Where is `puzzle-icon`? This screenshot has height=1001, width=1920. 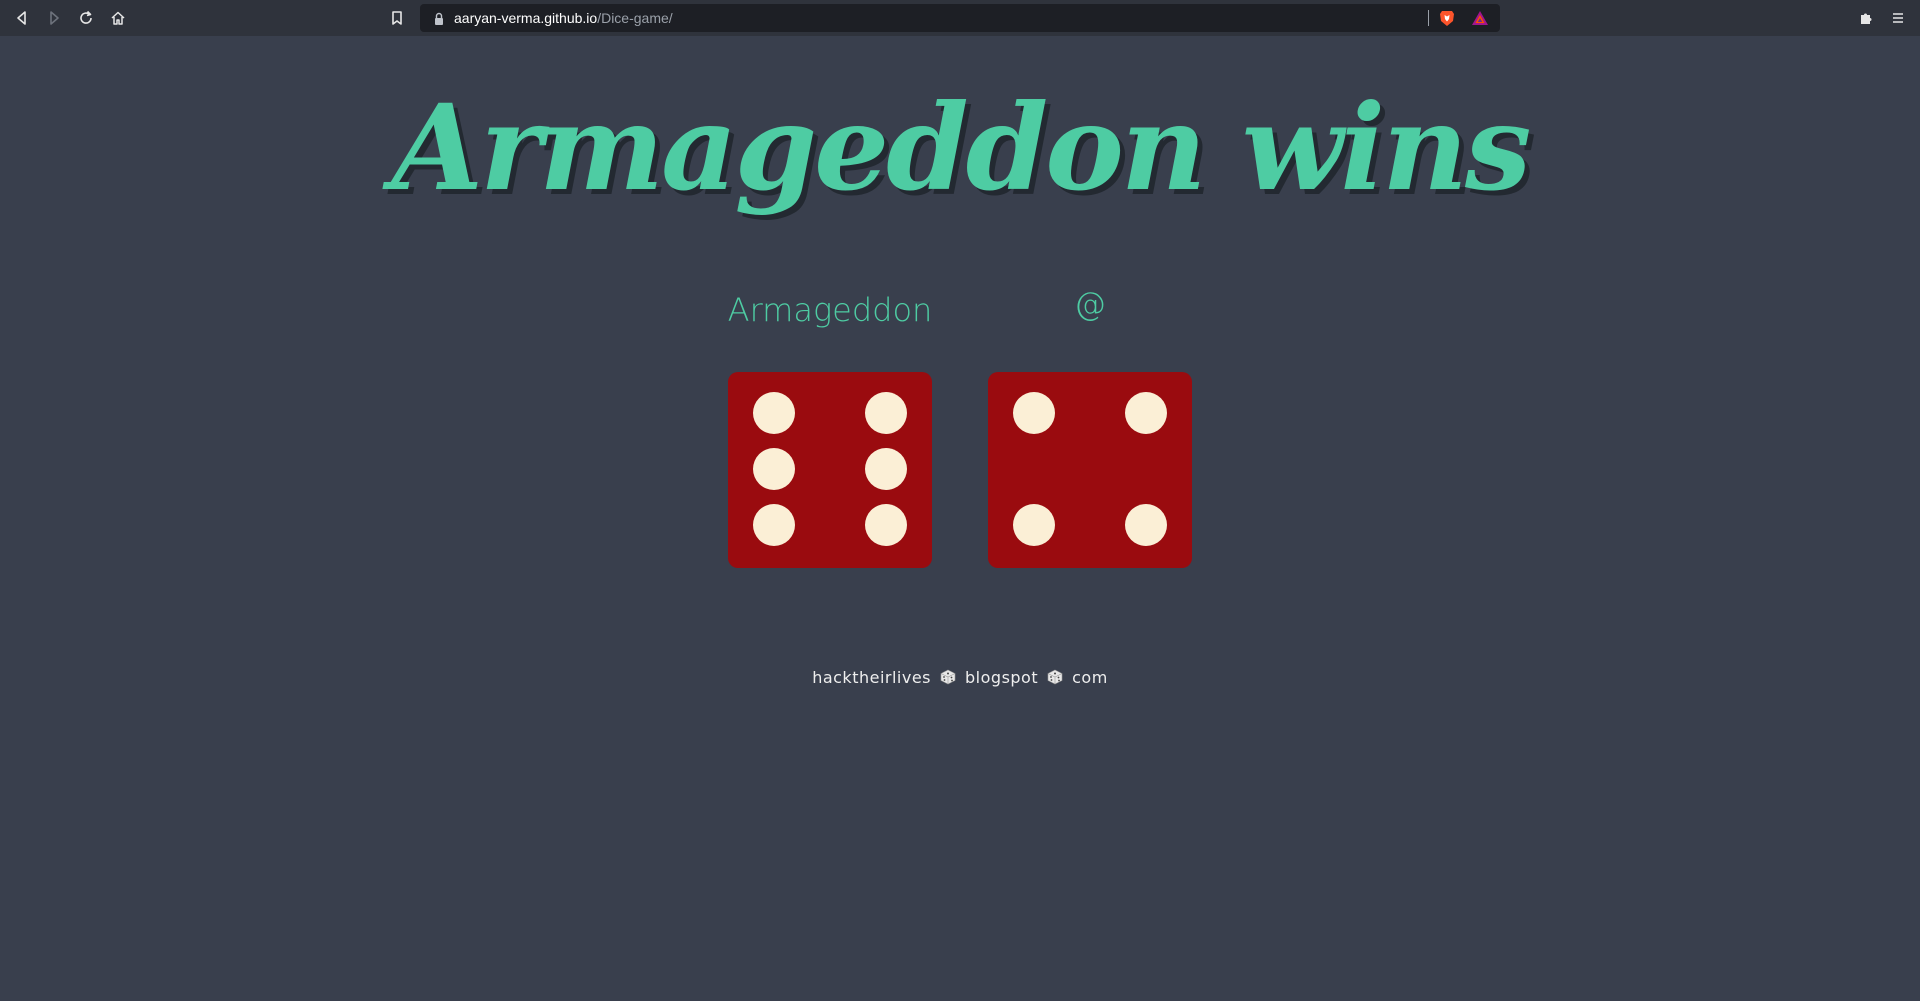 puzzle-icon is located at coordinates (1866, 18).